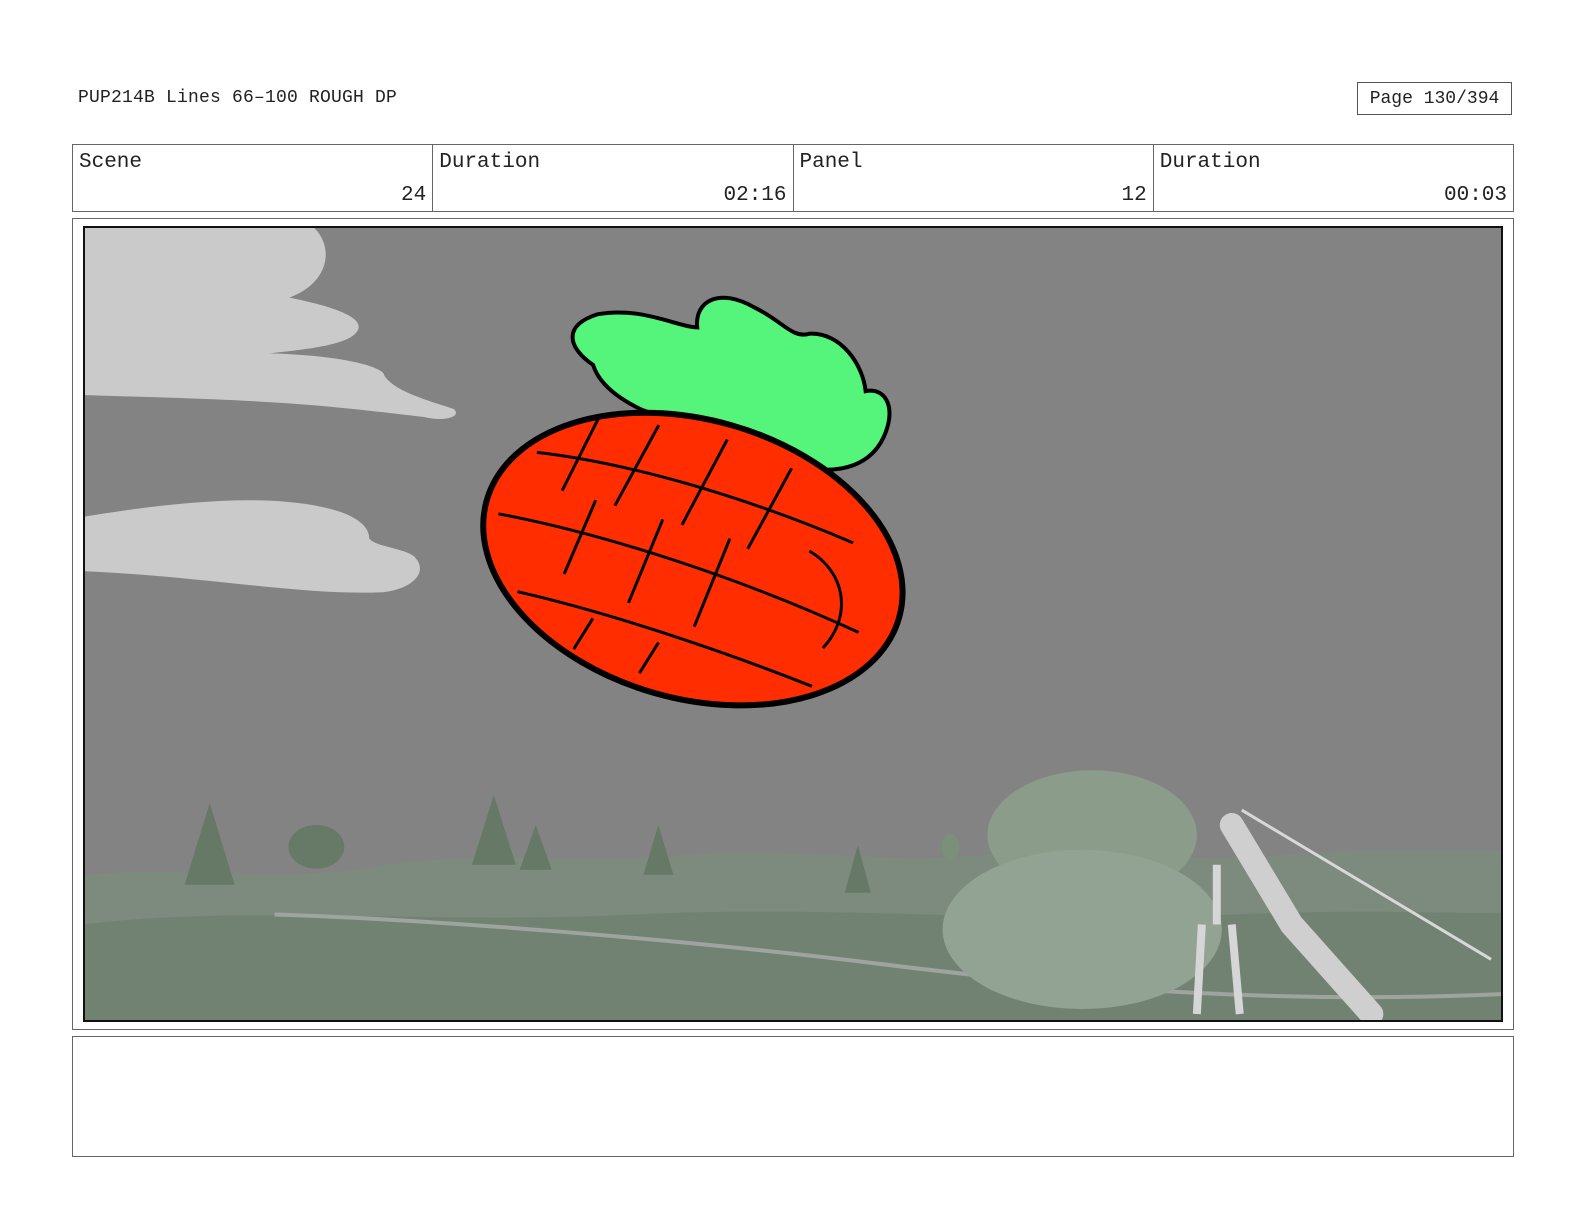  I want to click on scene-duration-label: Duration, so click(490, 162).